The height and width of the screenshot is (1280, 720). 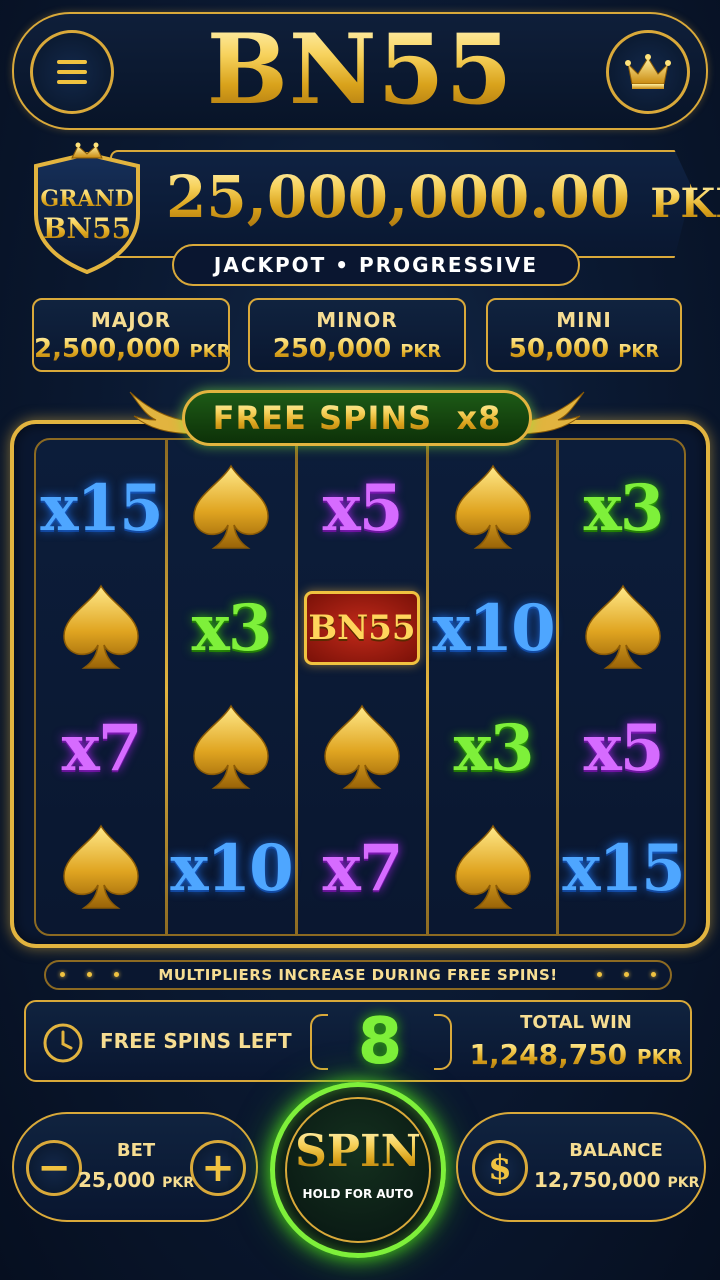 What do you see at coordinates (376, 265) in the screenshot?
I see `jackpot-progressive-pill: JACKPOT • PROGRESSIVE` at bounding box center [376, 265].